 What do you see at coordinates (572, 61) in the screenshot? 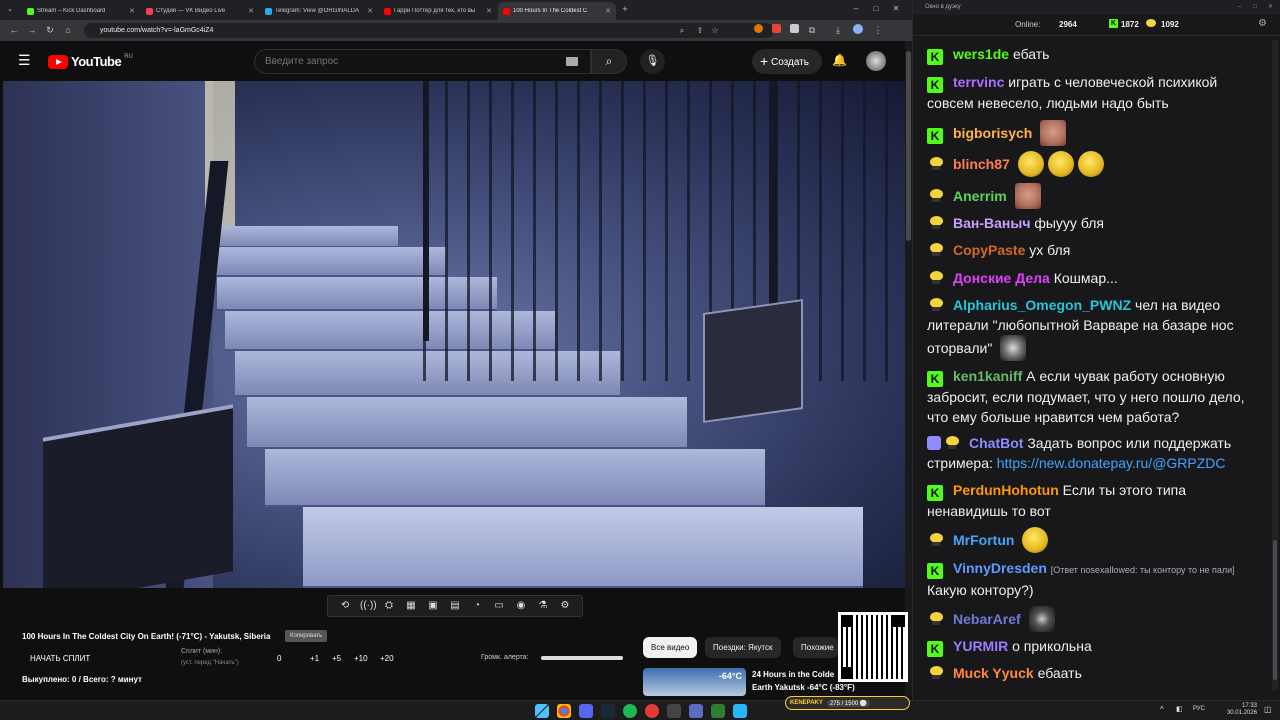
I see `keyboard-icon` at bounding box center [572, 61].